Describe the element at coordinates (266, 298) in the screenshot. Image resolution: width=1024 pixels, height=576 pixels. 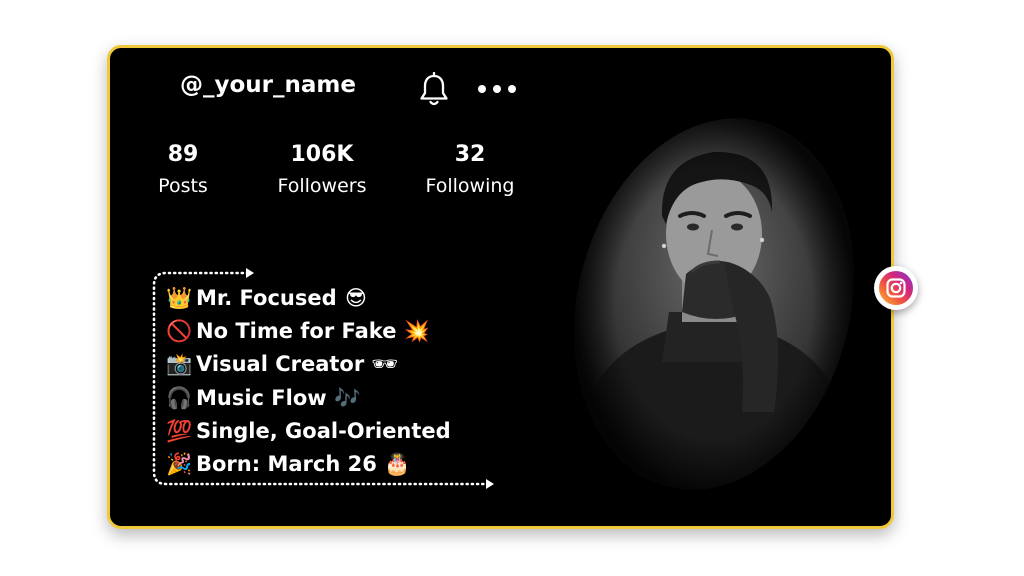
I see `bio-text: Mr. Focused` at that location.